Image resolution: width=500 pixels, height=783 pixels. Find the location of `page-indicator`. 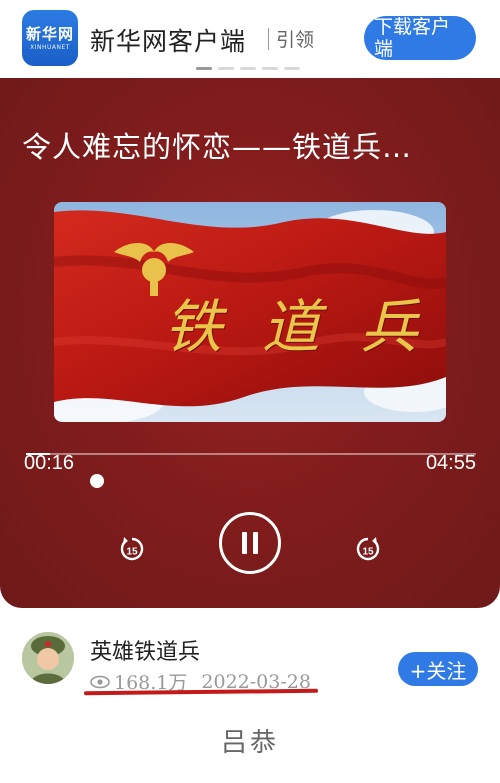

page-indicator is located at coordinates (248, 68).